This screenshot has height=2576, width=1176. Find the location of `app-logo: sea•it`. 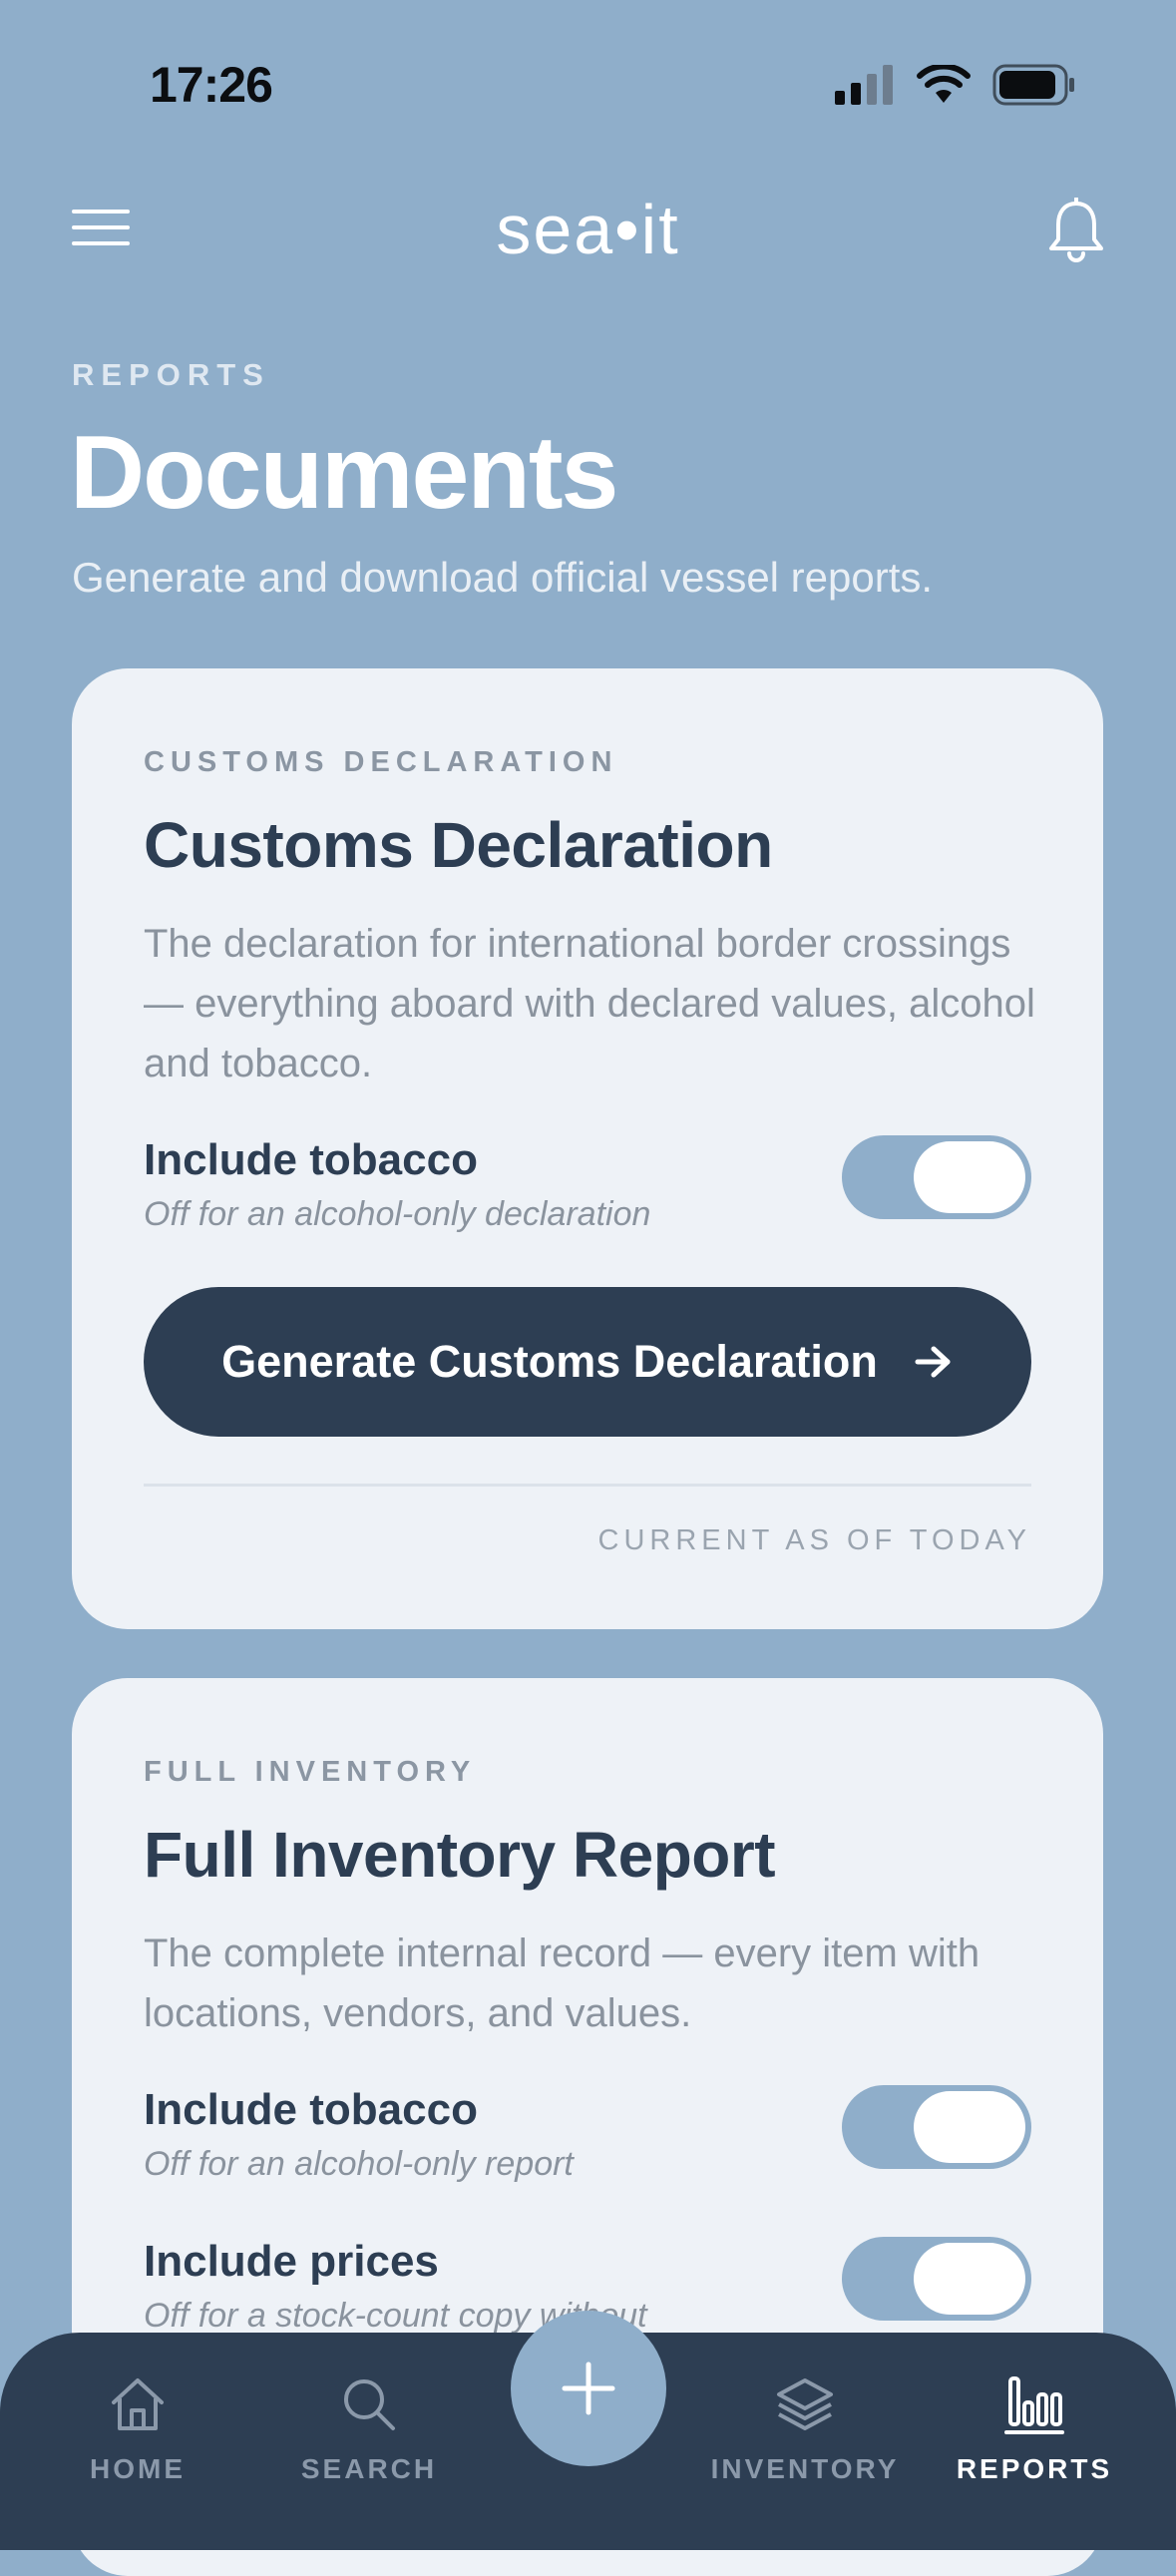

app-logo: sea•it is located at coordinates (588, 229).